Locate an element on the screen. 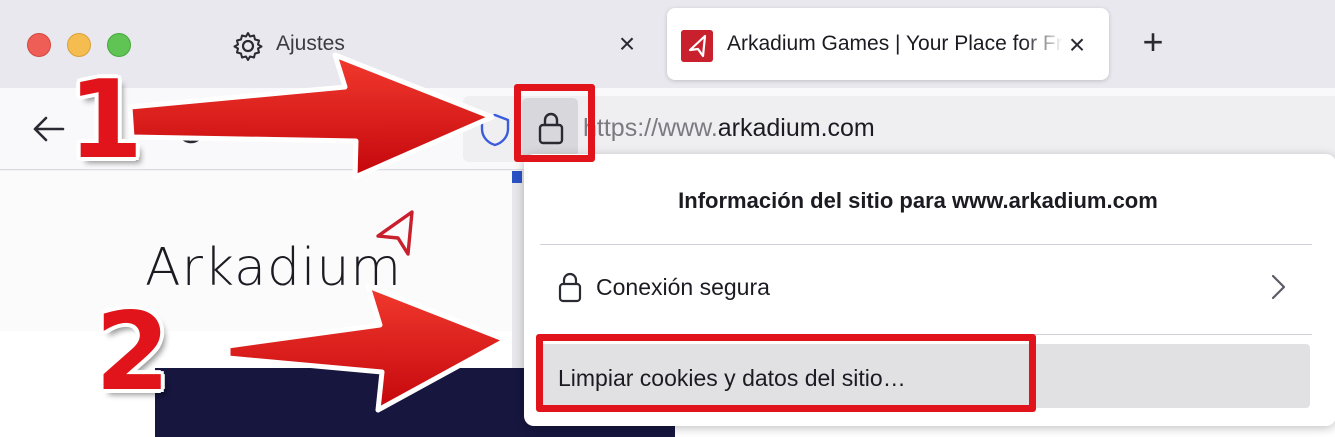  minimize-window-button is located at coordinates (79, 45).